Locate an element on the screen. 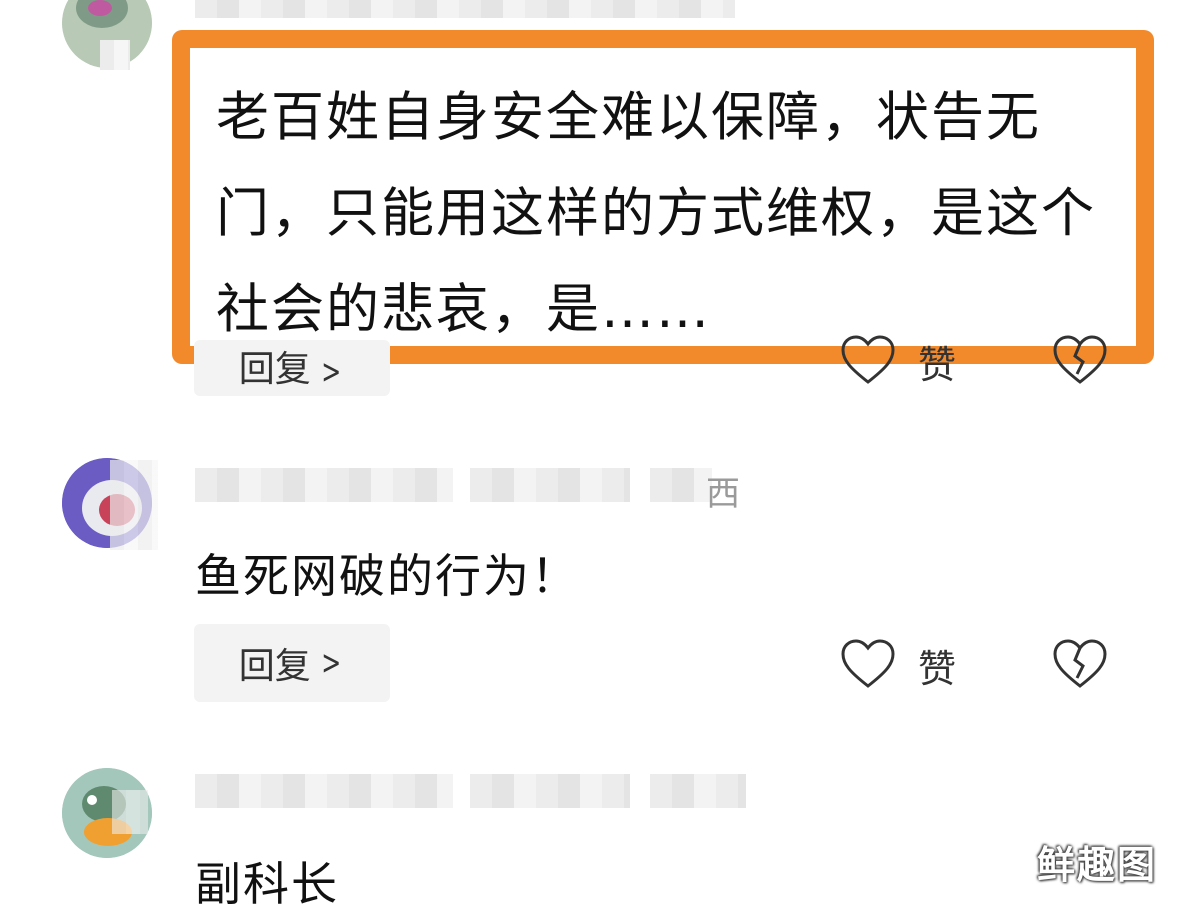  username-suffix: 西 is located at coordinates (723, 494).